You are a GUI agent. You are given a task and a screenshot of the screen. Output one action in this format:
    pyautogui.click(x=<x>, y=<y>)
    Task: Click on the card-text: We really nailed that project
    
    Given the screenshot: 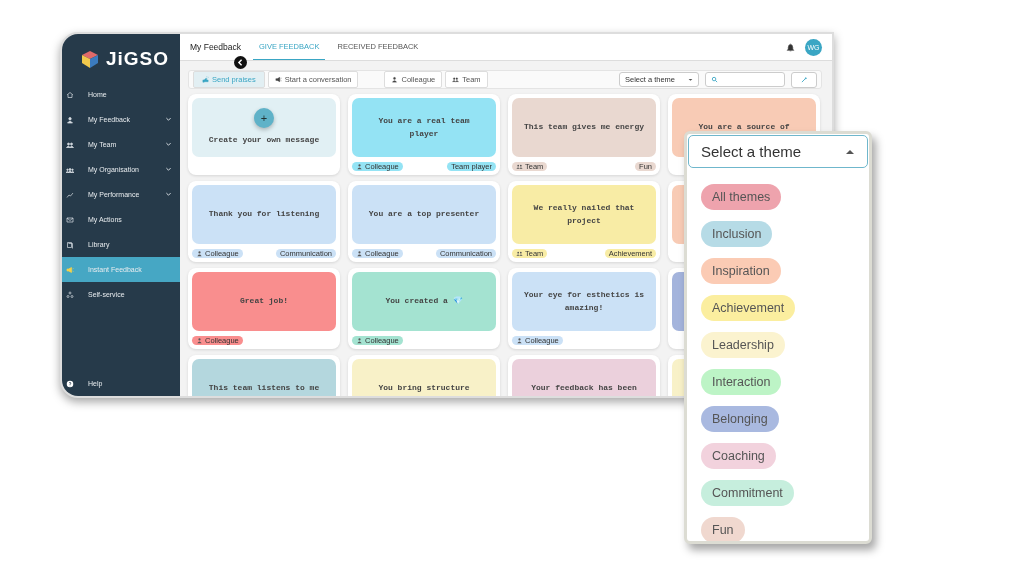 What is the action you would take?
    pyautogui.click(x=584, y=214)
    